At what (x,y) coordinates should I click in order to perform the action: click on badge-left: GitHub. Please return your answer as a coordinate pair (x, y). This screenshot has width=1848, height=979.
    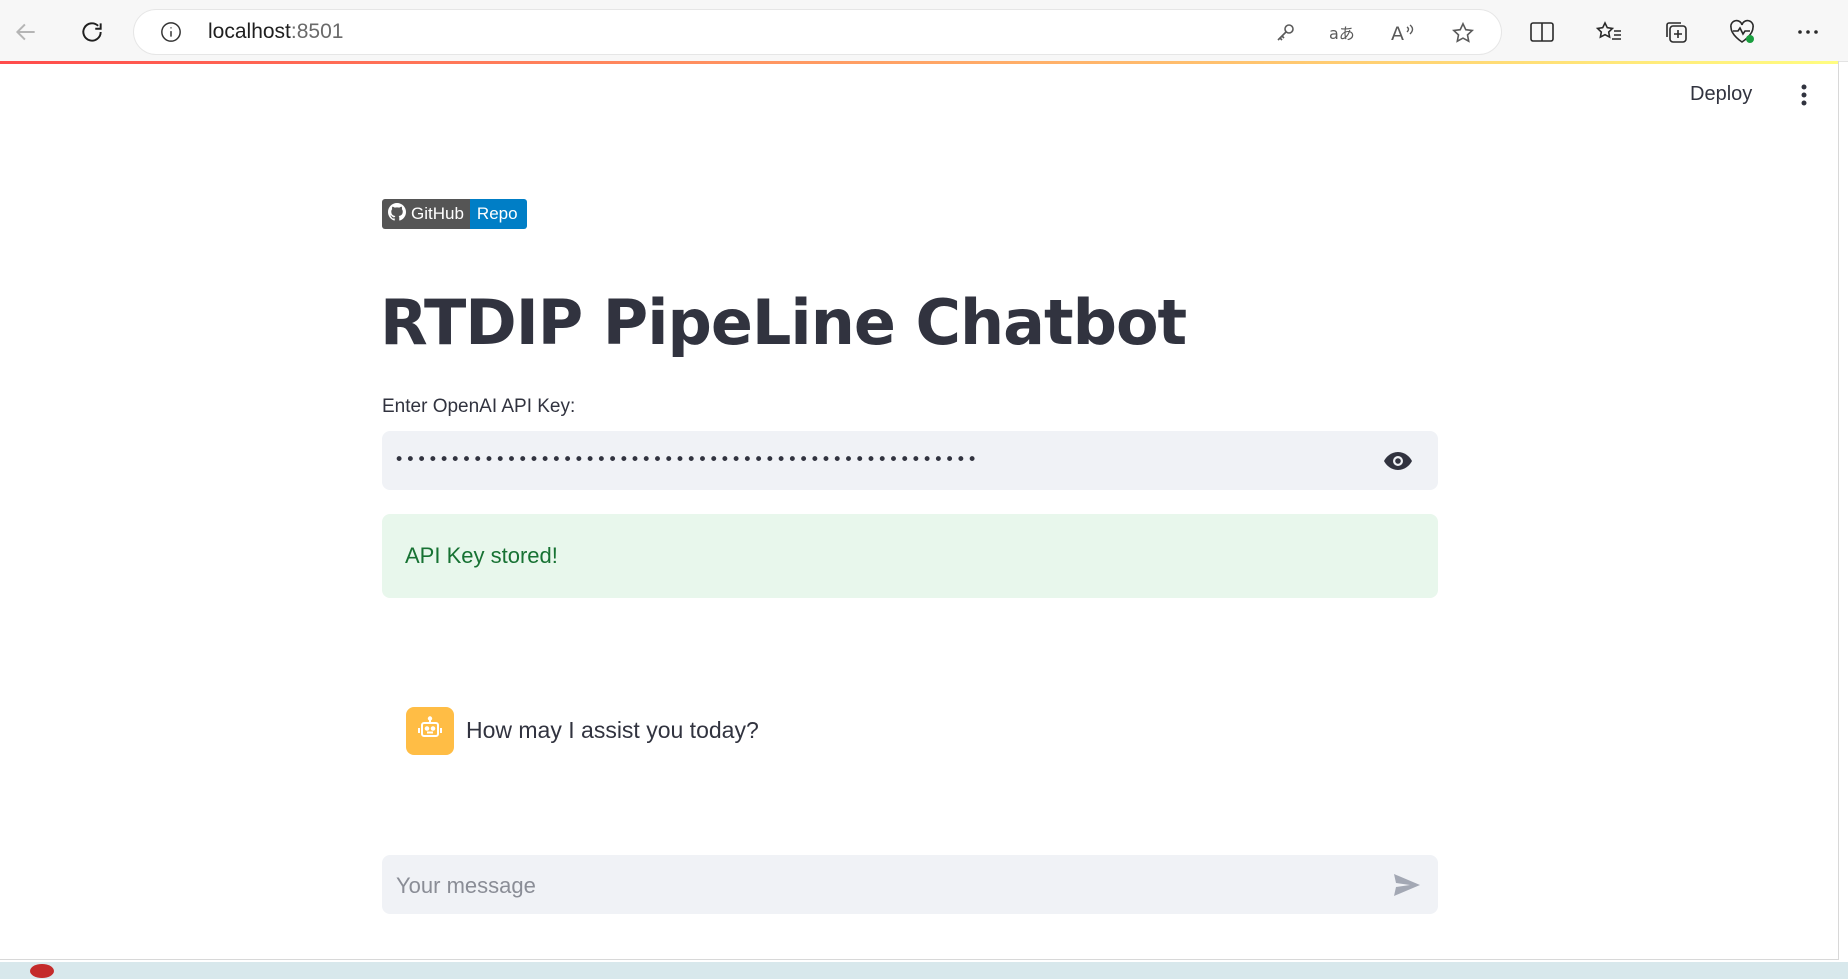
    Looking at the image, I should click on (426, 214).